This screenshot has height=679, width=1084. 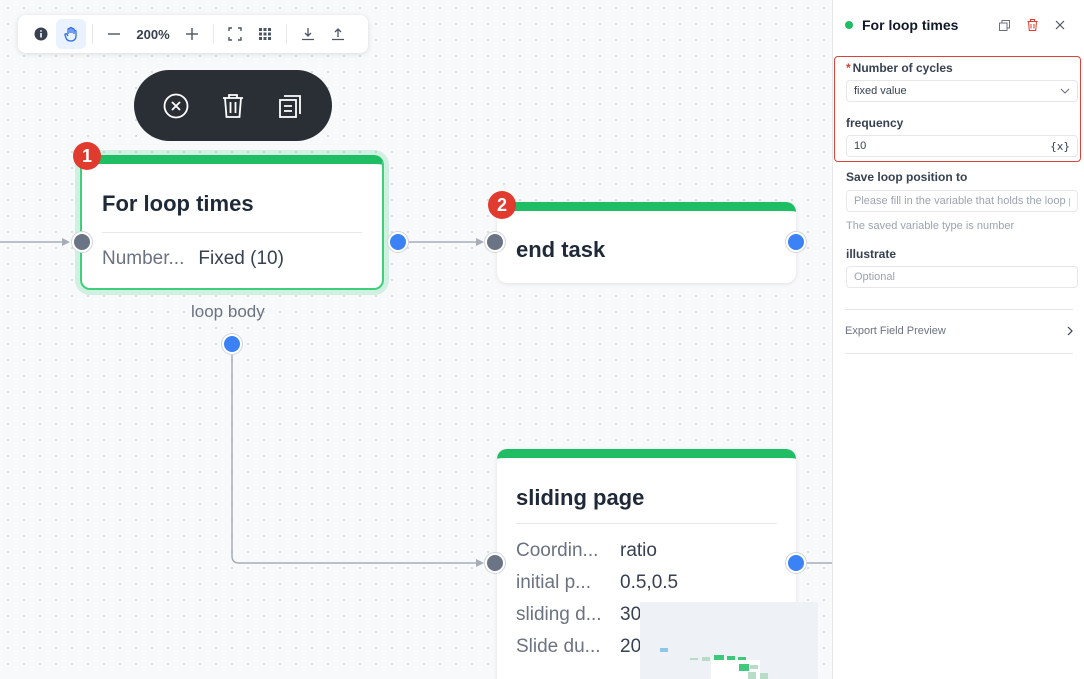 I want to click on canvas-toolbar: 200%, so click(x=193, y=34).